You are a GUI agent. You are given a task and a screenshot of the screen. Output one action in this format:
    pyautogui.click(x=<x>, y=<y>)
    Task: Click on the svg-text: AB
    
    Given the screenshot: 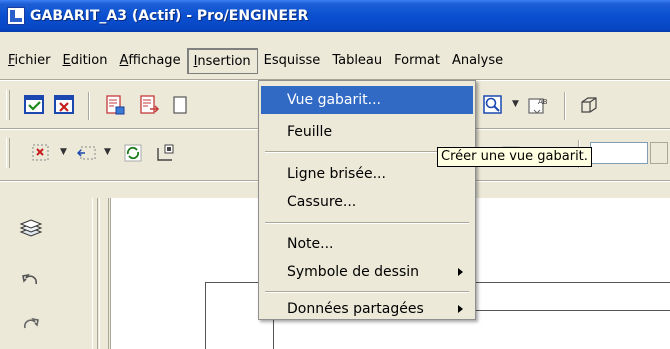 What is the action you would take?
    pyautogui.click(x=543, y=102)
    